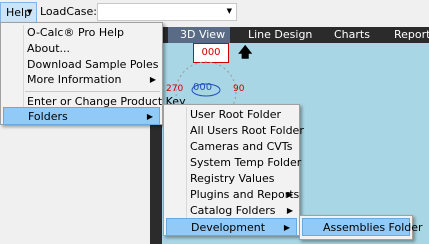  What do you see at coordinates (92, 91) in the screenshot?
I see `menu-separator` at bounding box center [92, 91].